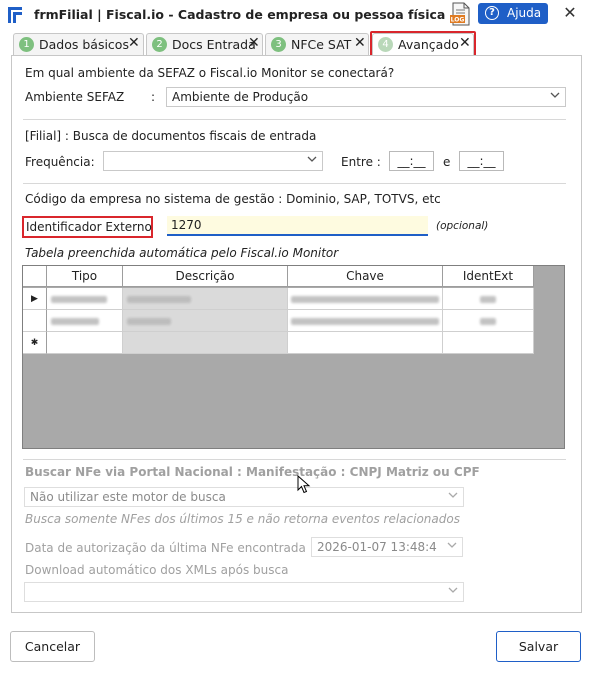 This screenshot has height=679, width=591. Describe the element at coordinates (84, 44) in the screenshot. I see `tab-label: Dados básicos` at that location.